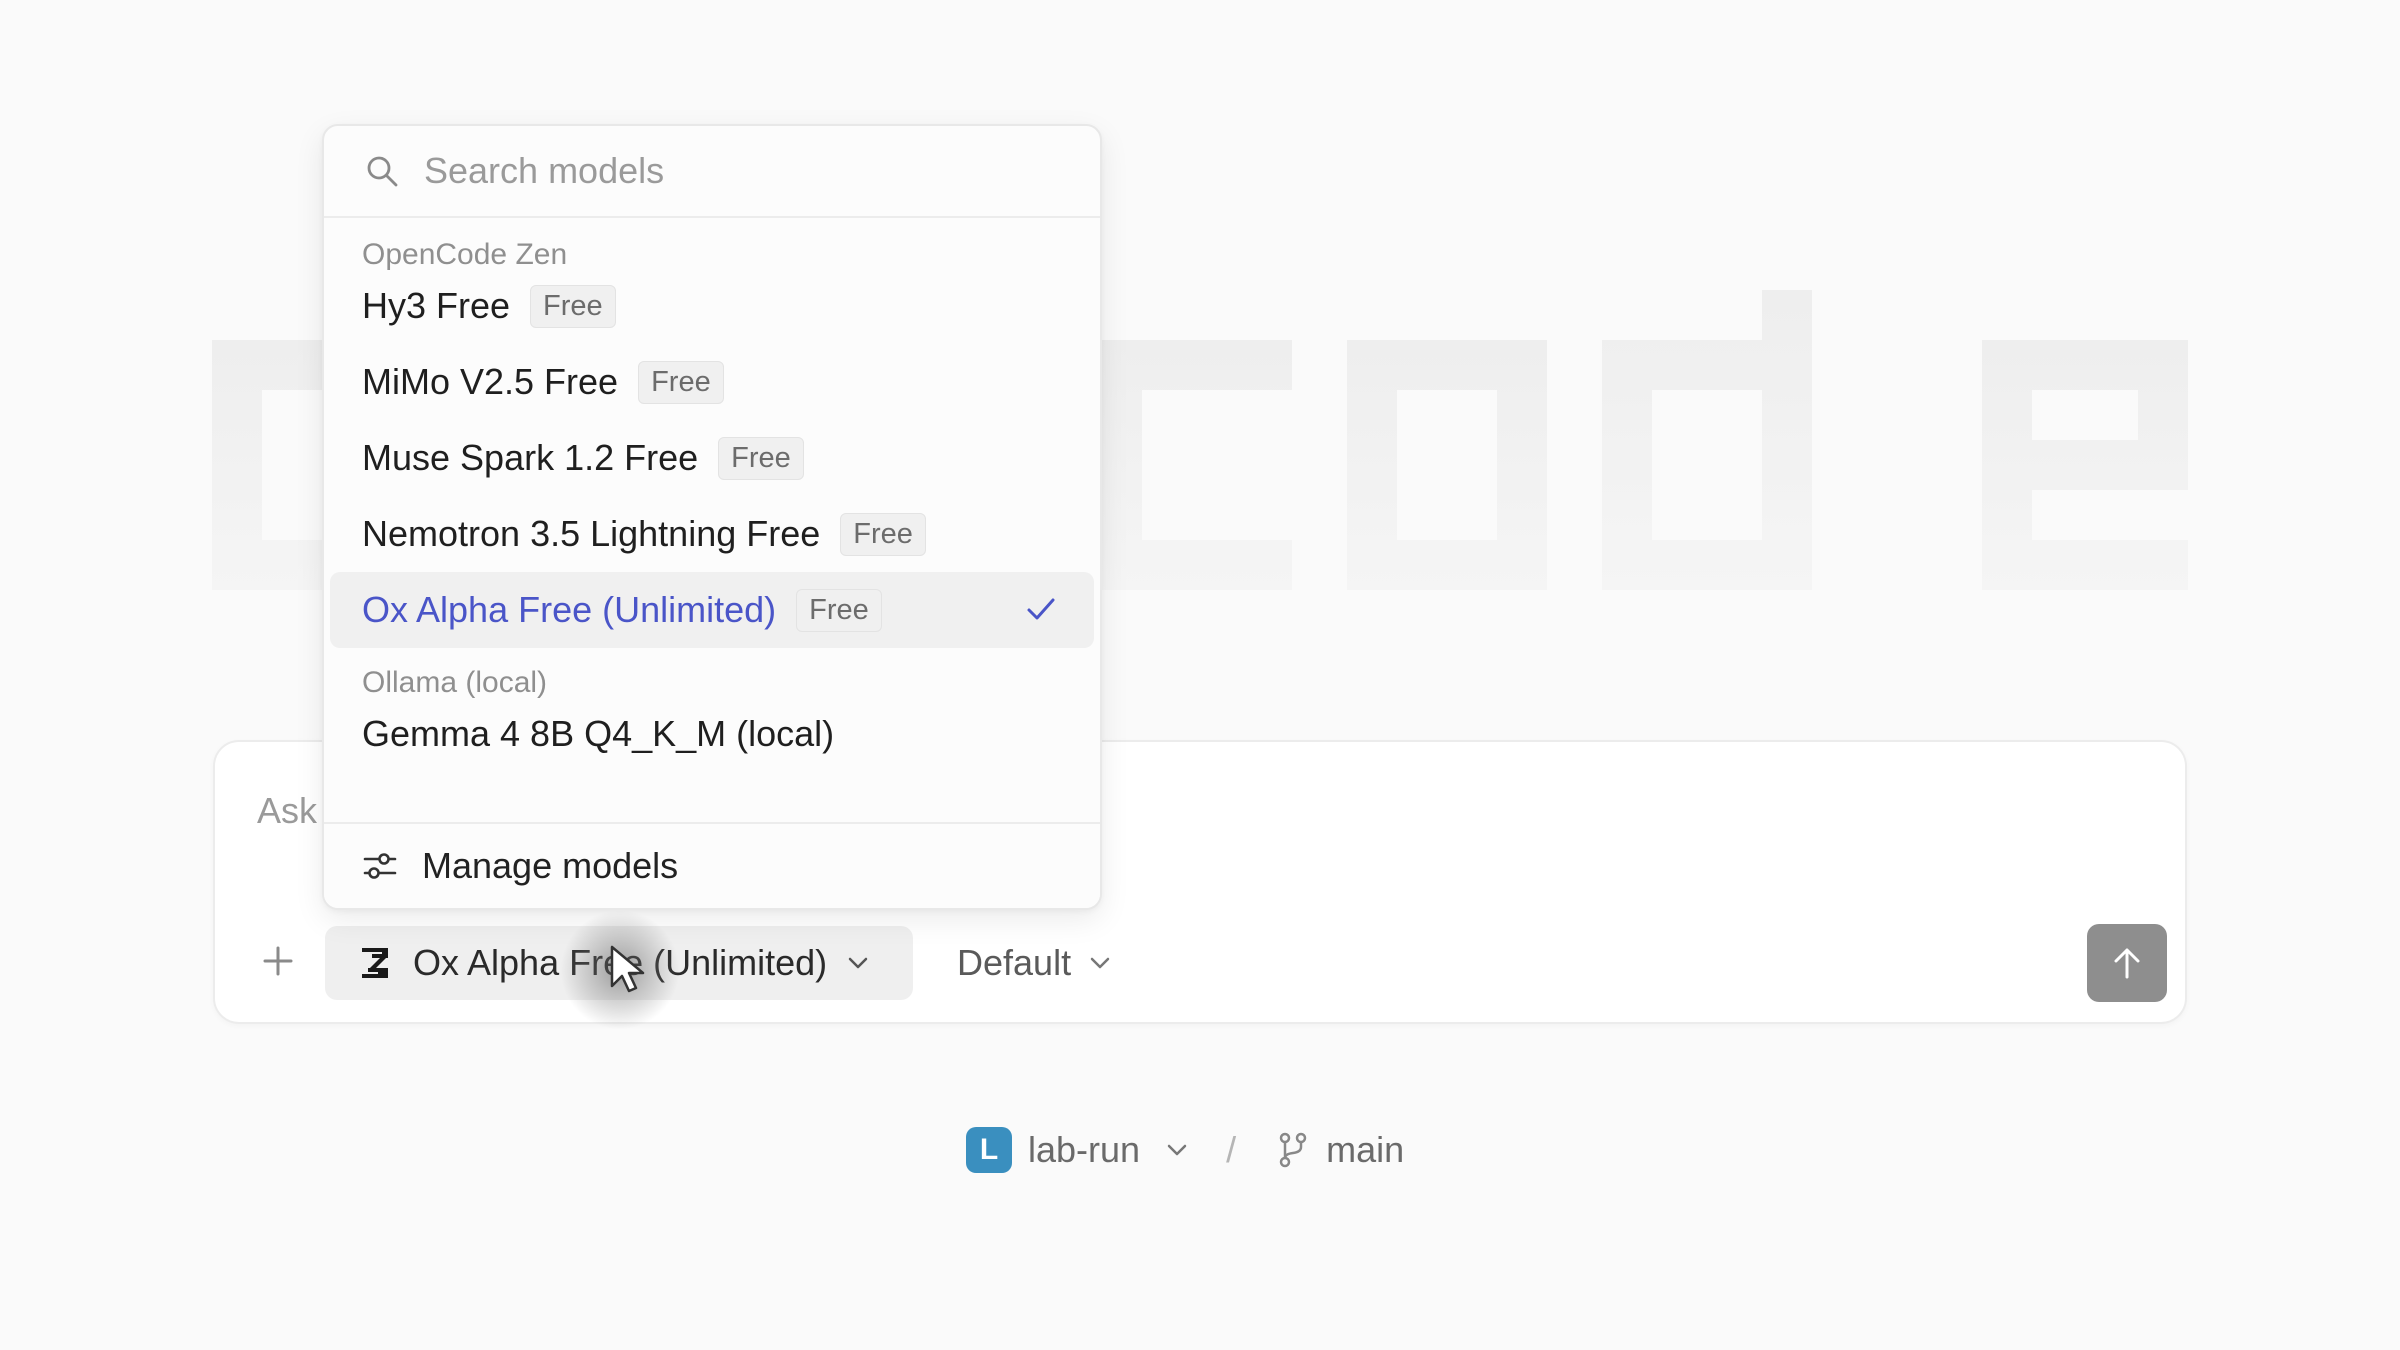 This screenshot has width=2400, height=1350. I want to click on agent-selector-button: Default, so click(1034, 963).